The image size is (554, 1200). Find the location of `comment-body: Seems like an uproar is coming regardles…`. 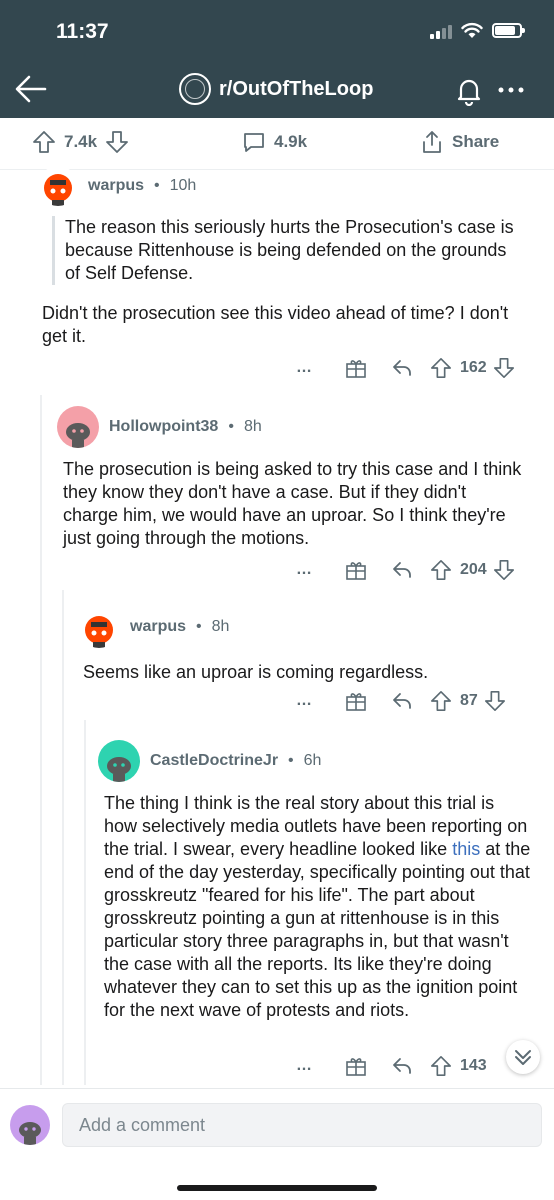

comment-body: Seems like an uproar is coming regardles… is located at coordinates (256, 672).